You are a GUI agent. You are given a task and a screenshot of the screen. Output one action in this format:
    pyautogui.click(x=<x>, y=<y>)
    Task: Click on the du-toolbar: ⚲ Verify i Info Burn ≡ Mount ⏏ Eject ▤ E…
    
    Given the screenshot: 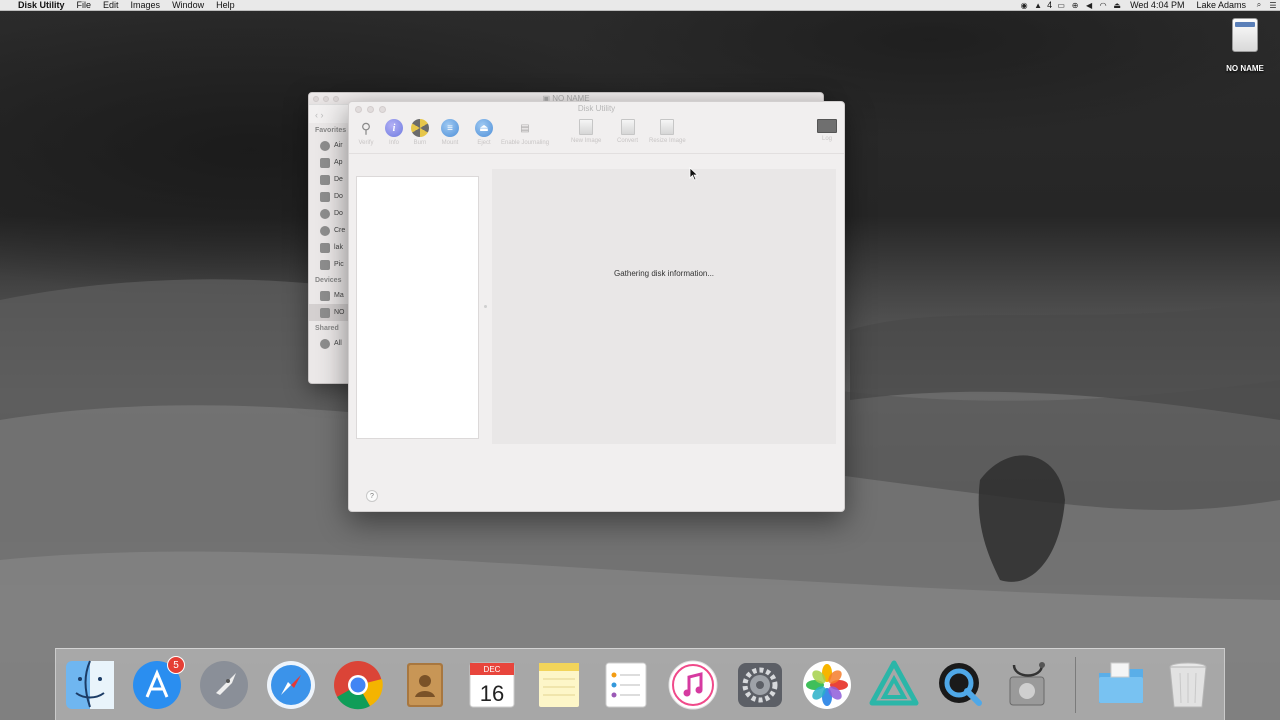 What is the action you would take?
    pyautogui.click(x=596, y=135)
    